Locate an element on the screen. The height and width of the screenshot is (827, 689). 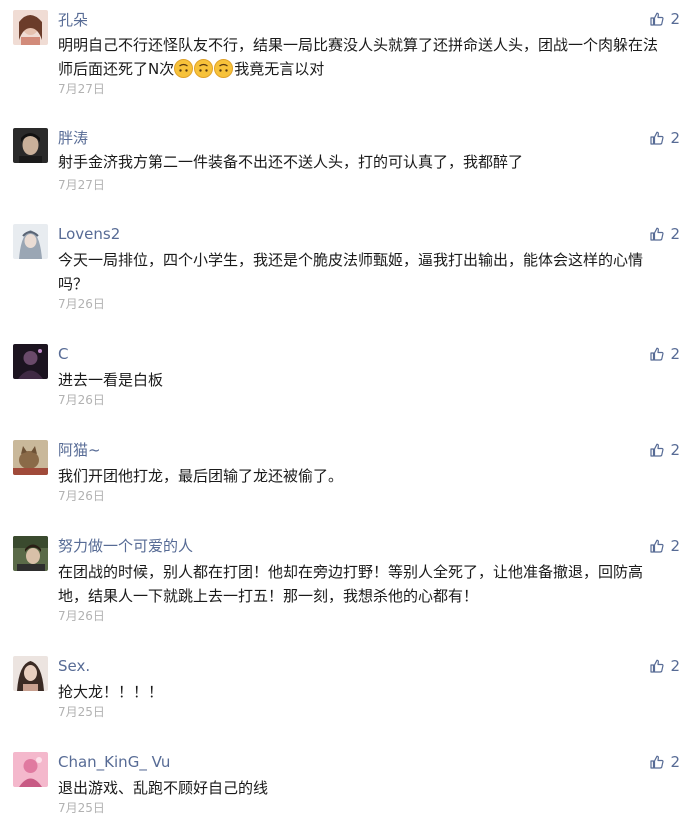
comment-author: 胖涛 is located at coordinates (73, 138).